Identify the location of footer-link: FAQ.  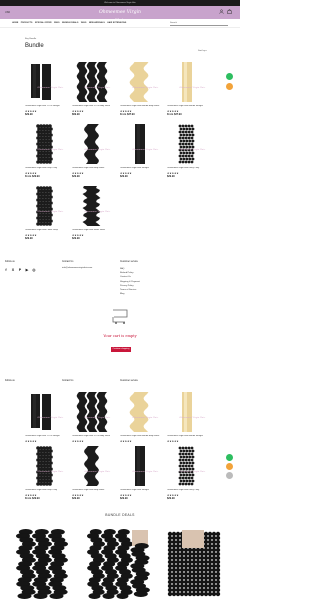
(130, 269).